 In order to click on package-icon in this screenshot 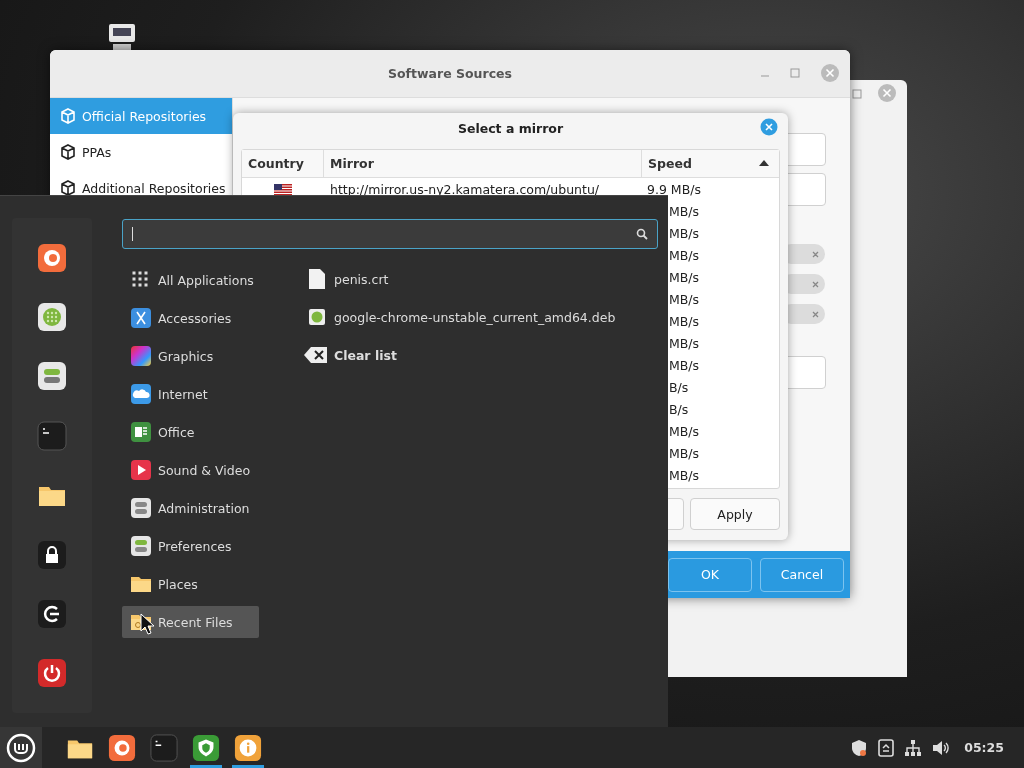, I will do `click(317, 317)`.